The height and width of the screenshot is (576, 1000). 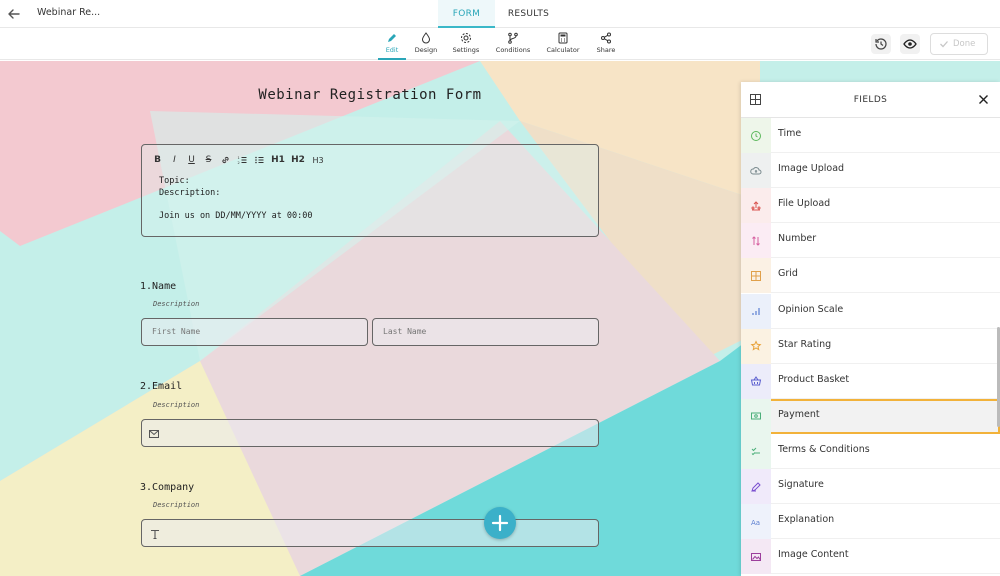 What do you see at coordinates (870, 416) in the screenshot?
I see `field-item-payment: Payment` at bounding box center [870, 416].